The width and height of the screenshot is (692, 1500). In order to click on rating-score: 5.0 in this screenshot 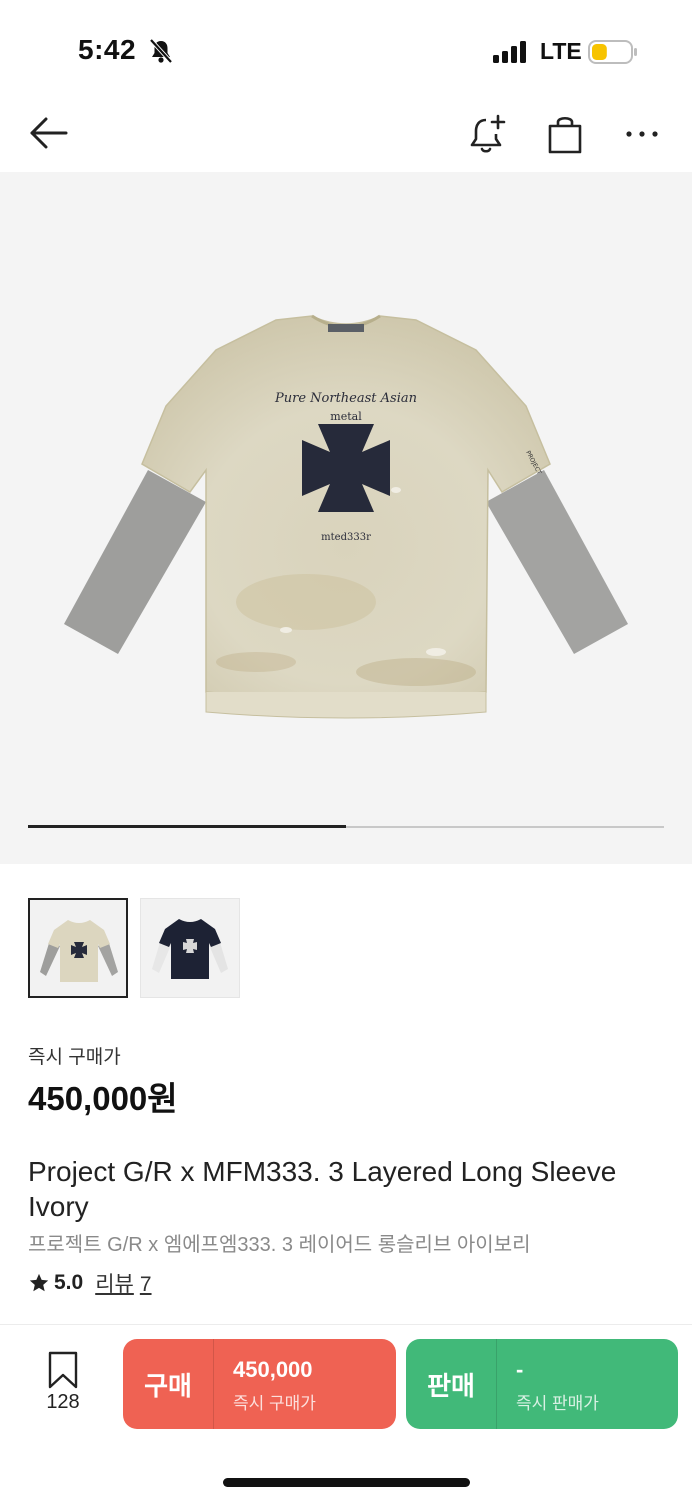, I will do `click(69, 1282)`.